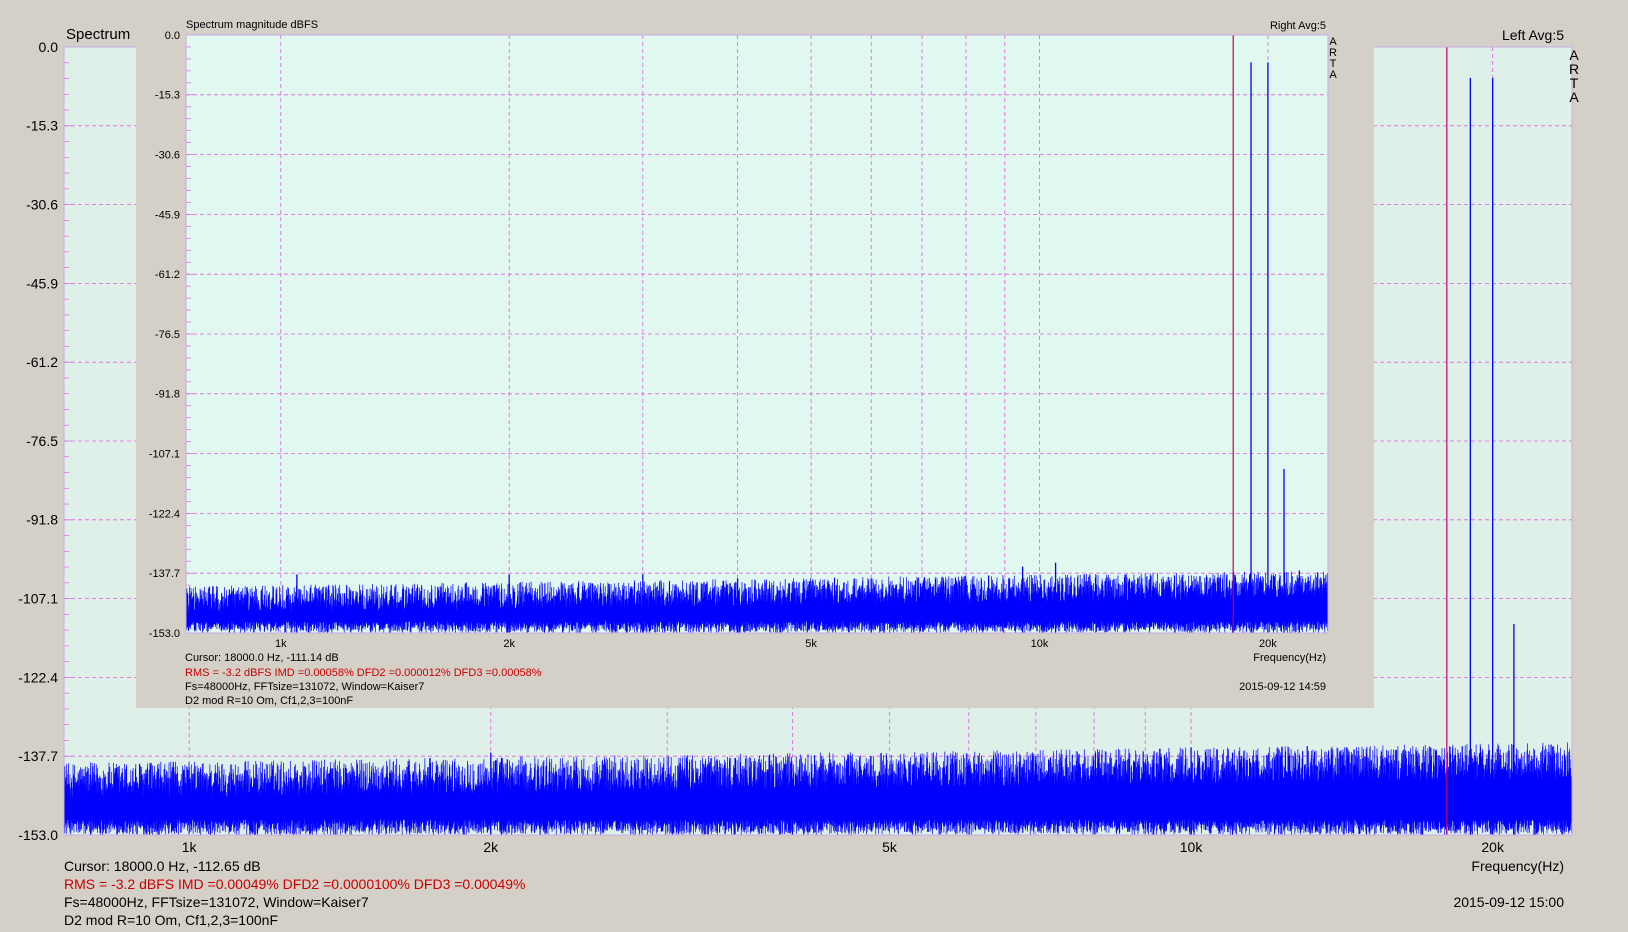  Describe the element at coordinates (171, 920) in the screenshot. I see `main-note: D2 mod R=10 Om, Cf1,2,3=100nF` at that location.